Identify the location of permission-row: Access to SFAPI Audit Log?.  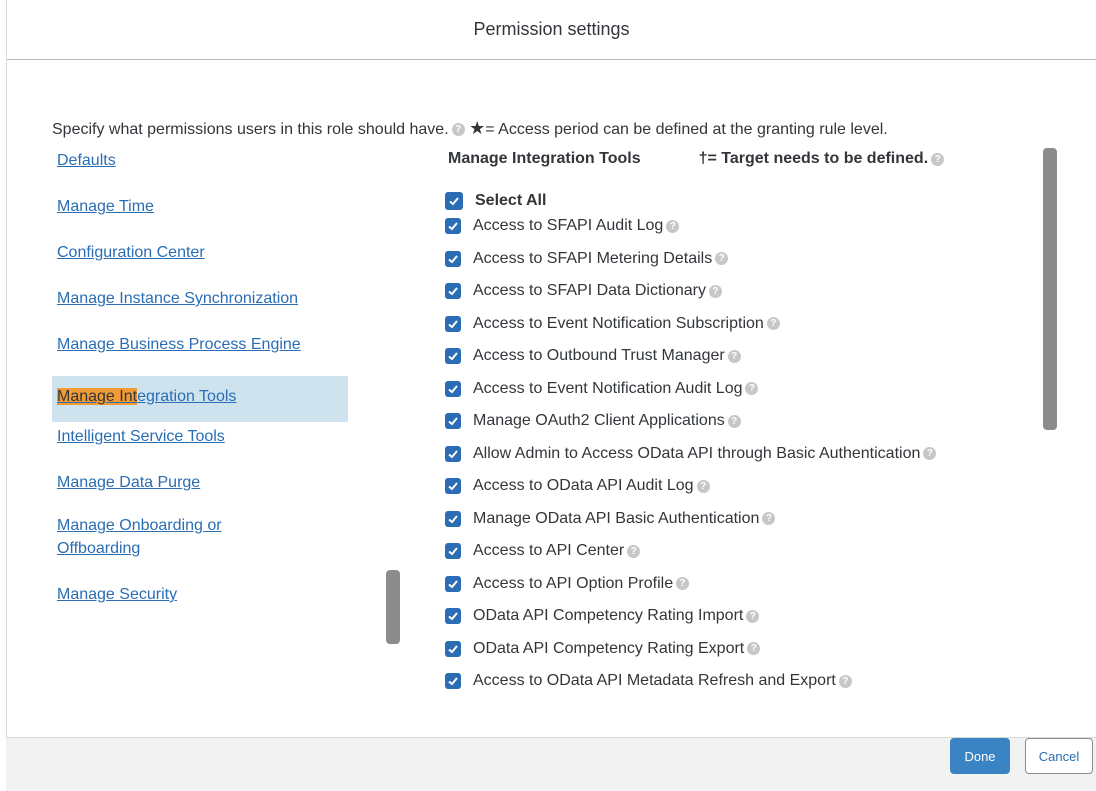
(730, 226).